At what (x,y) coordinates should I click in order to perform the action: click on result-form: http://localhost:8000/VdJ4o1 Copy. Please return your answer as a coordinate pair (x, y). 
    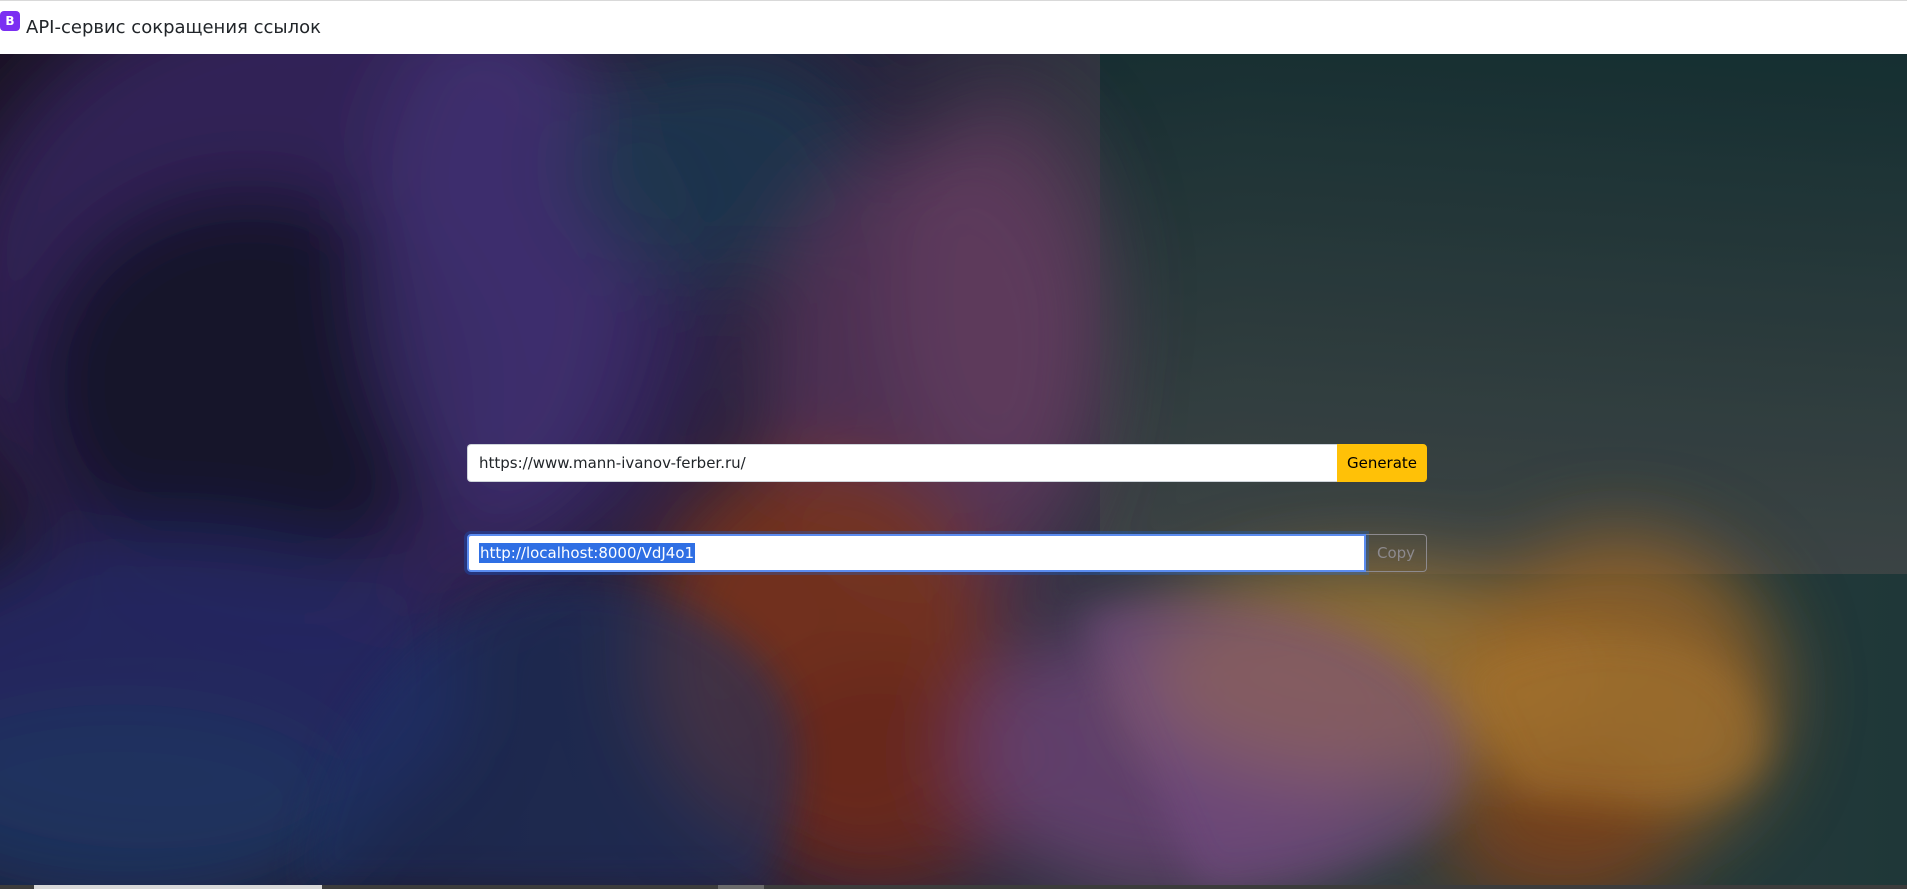
    Looking at the image, I should click on (947, 553).